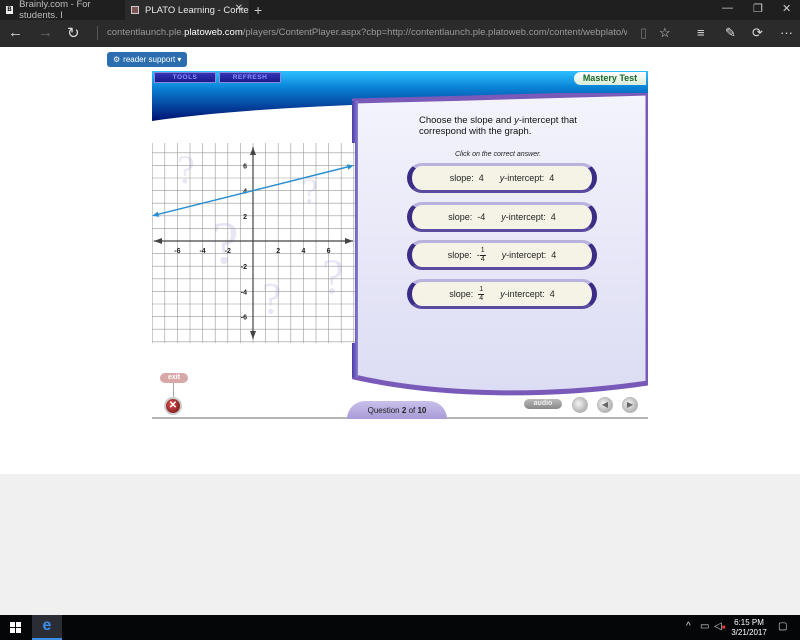 The width and height of the screenshot is (800, 640). I want to click on reading-view-icon: ▯, so click(643, 33).